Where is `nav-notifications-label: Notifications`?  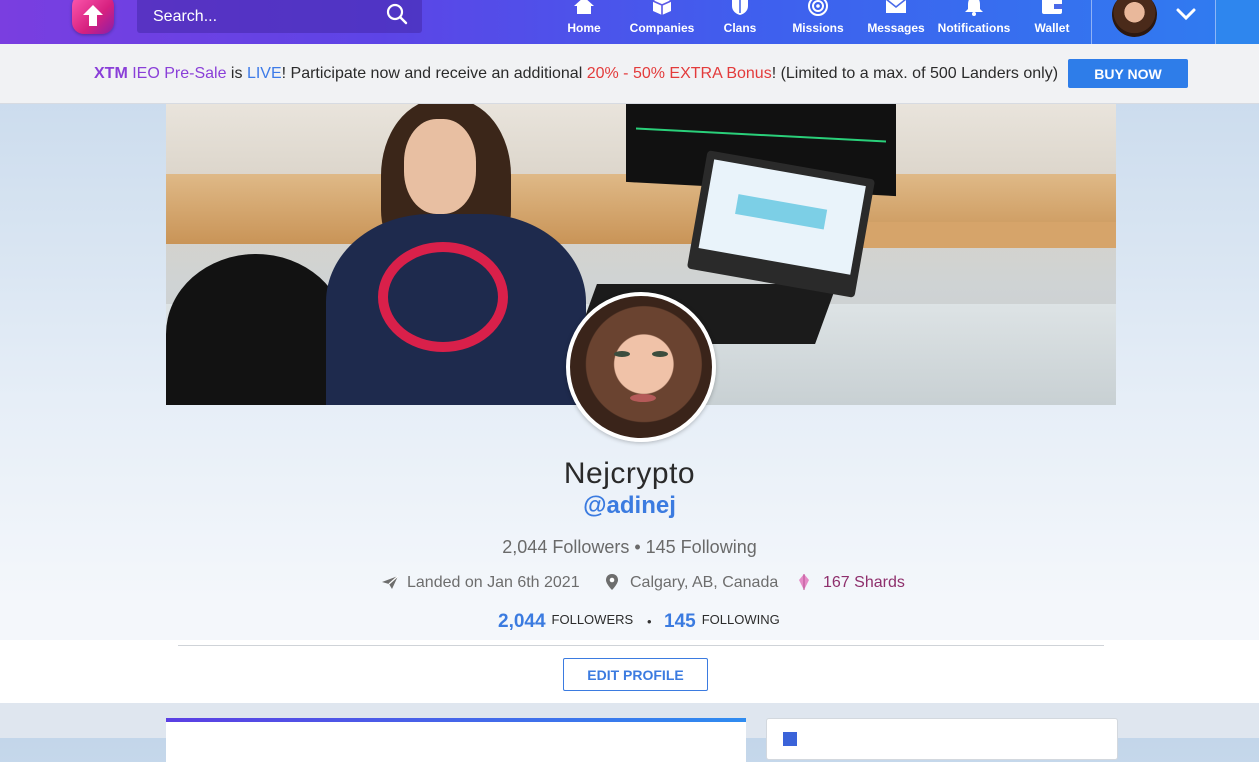
nav-notifications-label: Notifications is located at coordinates (974, 28).